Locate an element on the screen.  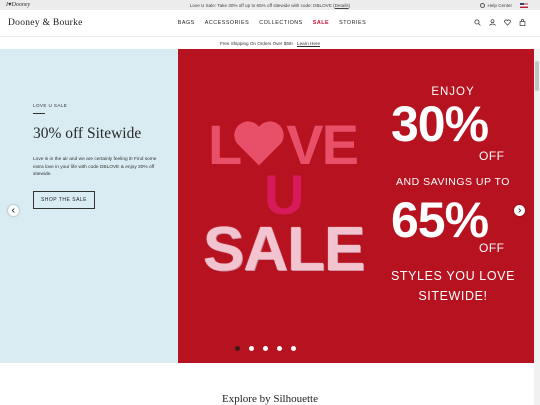
shipping-learn-link: Learn Here is located at coordinates (308, 43).